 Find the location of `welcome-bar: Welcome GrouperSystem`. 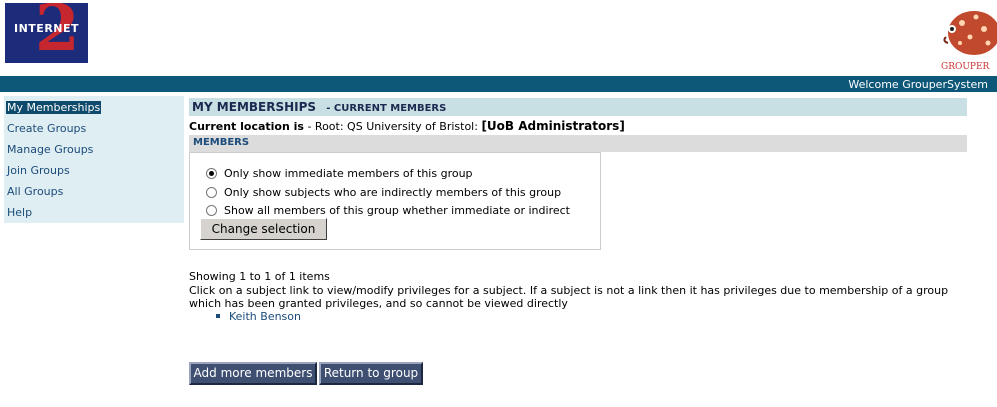

welcome-bar: Welcome GrouperSystem is located at coordinates (498, 84).